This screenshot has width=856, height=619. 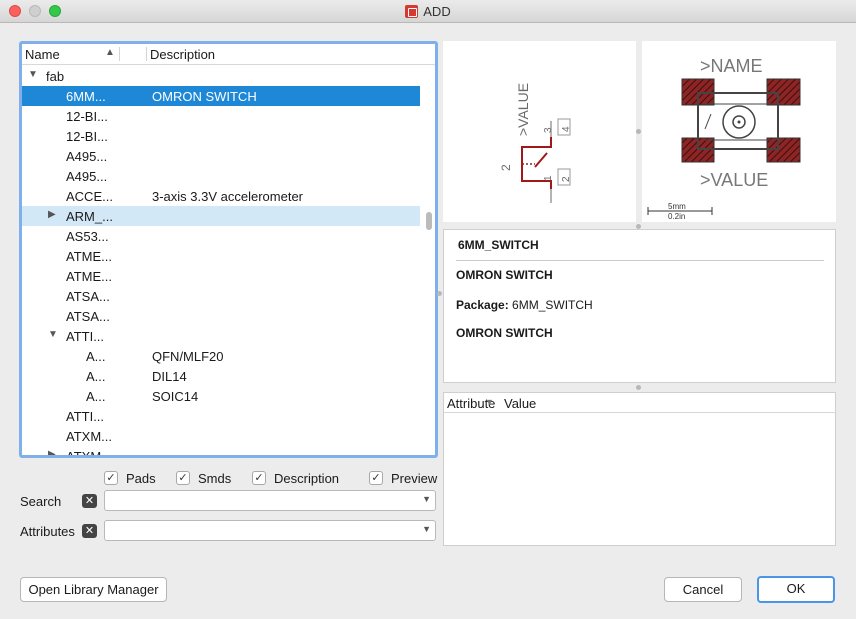 I want to click on divider, so click(x=640, y=260).